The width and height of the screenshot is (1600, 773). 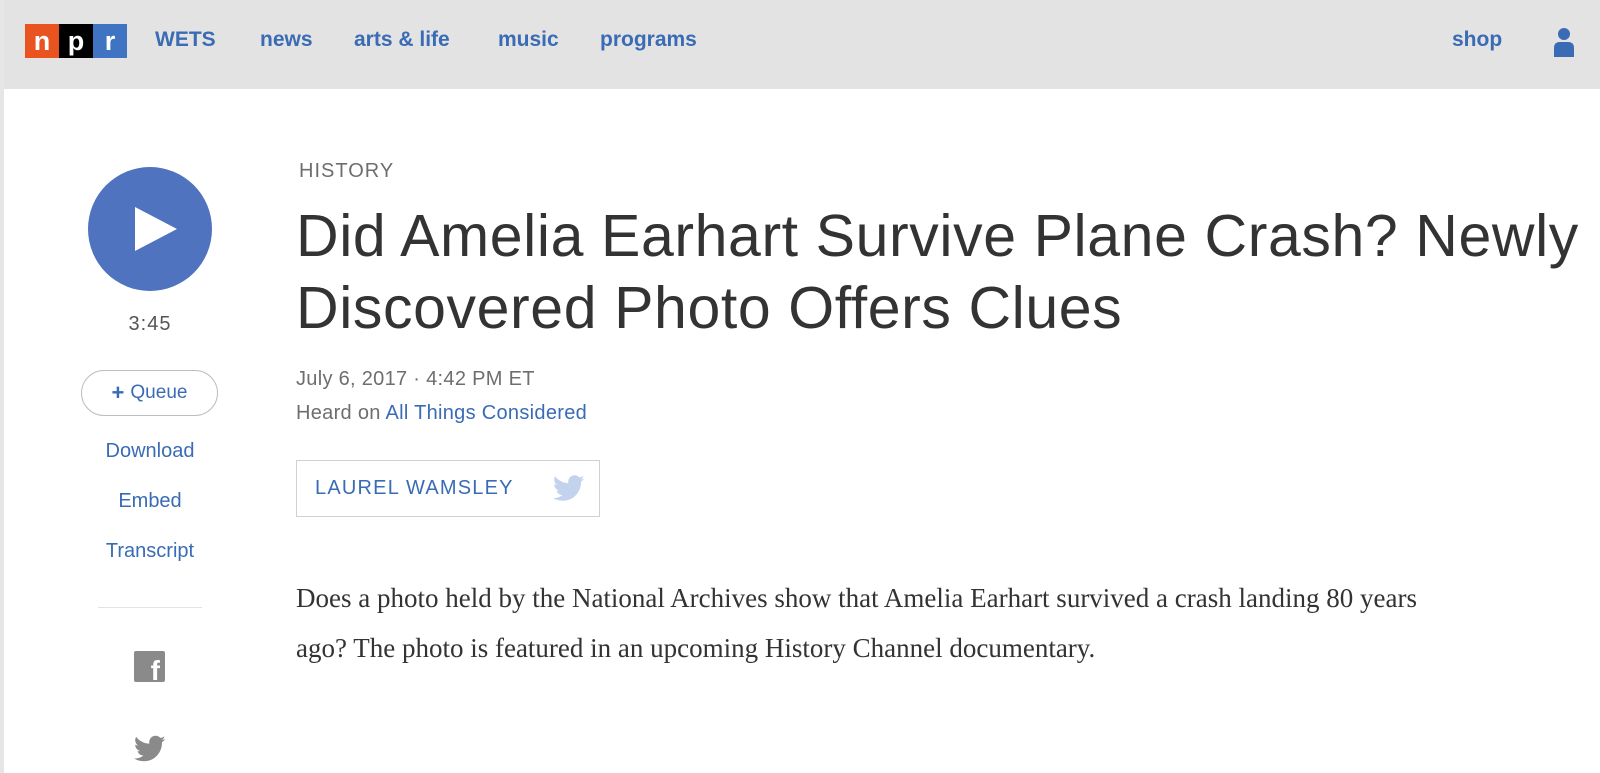 I want to click on author-byline: LAUREL WAMSLEY, so click(x=448, y=488).